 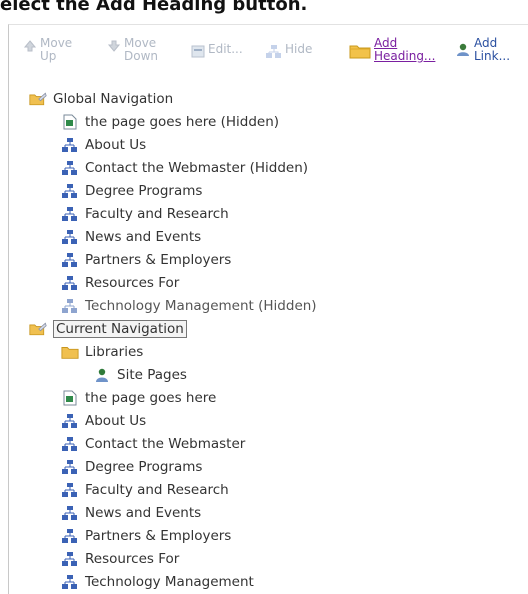 I want to click on tree-item: the page goes here (Hidden), so click(x=170, y=122).